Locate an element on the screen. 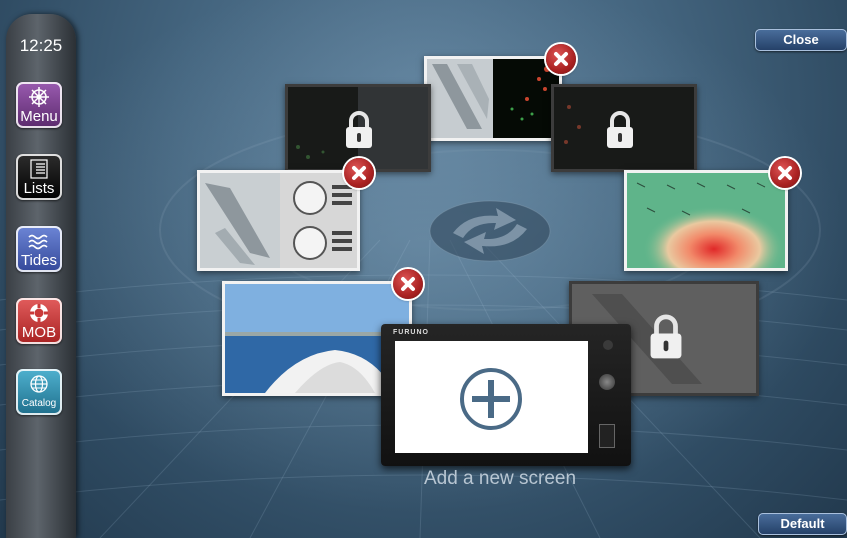 Image resolution: width=847 pixels, height=538 pixels. sidebar: 12:25 Menu Lists Tides MOB Catalog is located at coordinates (41, 276).